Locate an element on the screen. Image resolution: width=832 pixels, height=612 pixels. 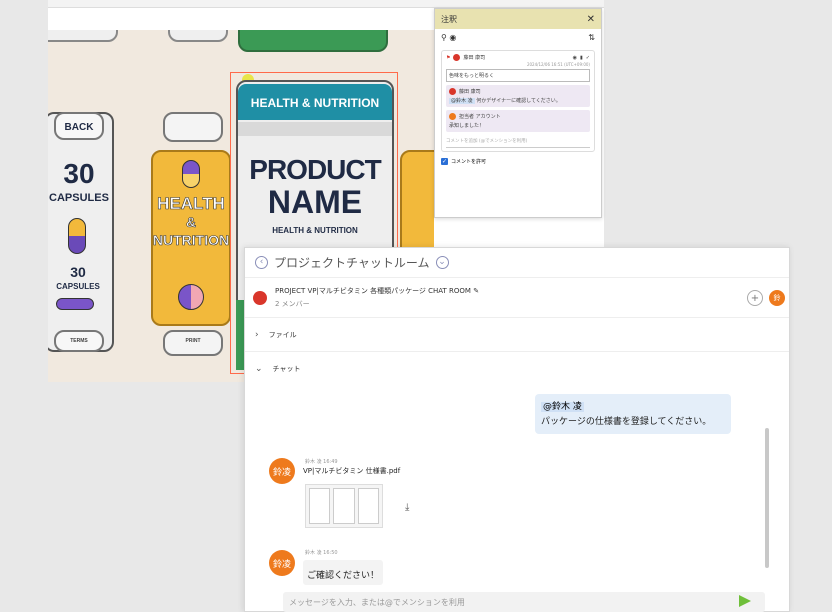
file-name: VP|マルチビタミン 仕様書.pdf is located at coordinates (351, 471).